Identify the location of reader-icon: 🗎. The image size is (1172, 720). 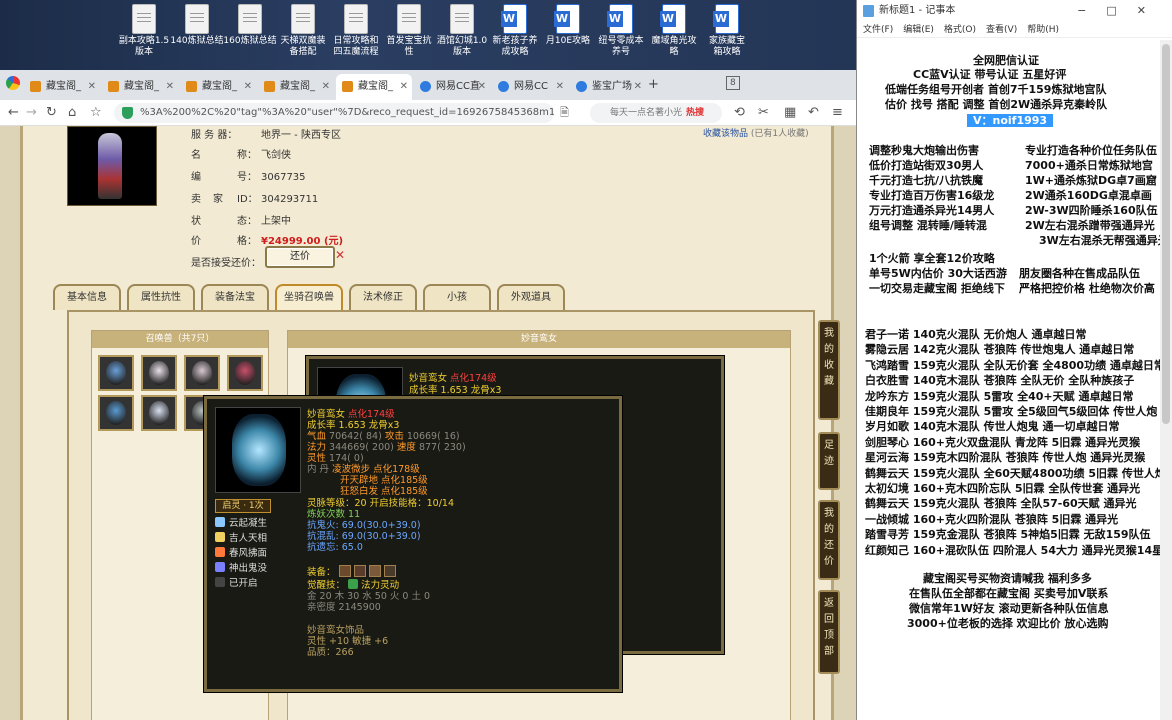
(564, 113).